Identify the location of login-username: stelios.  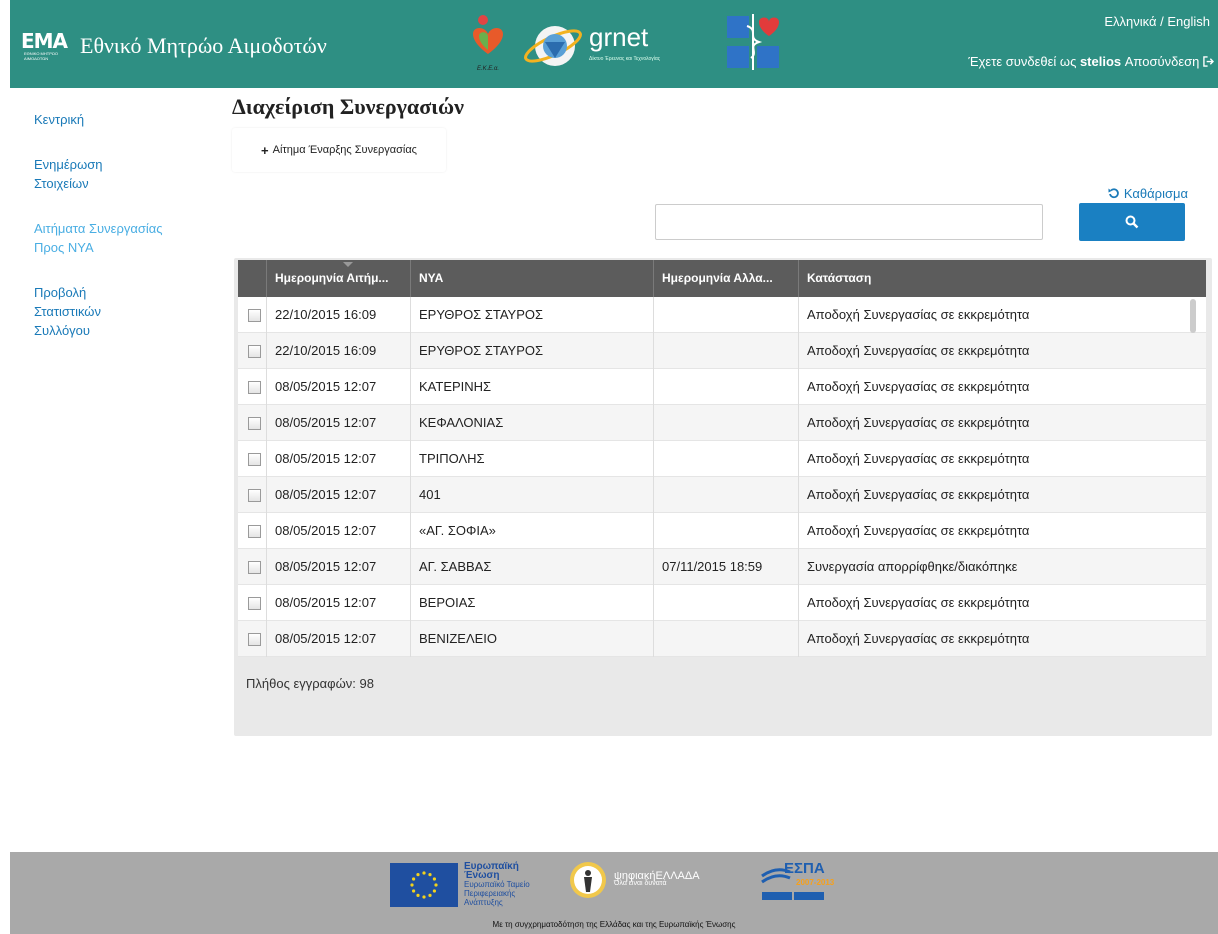
(1100, 61).